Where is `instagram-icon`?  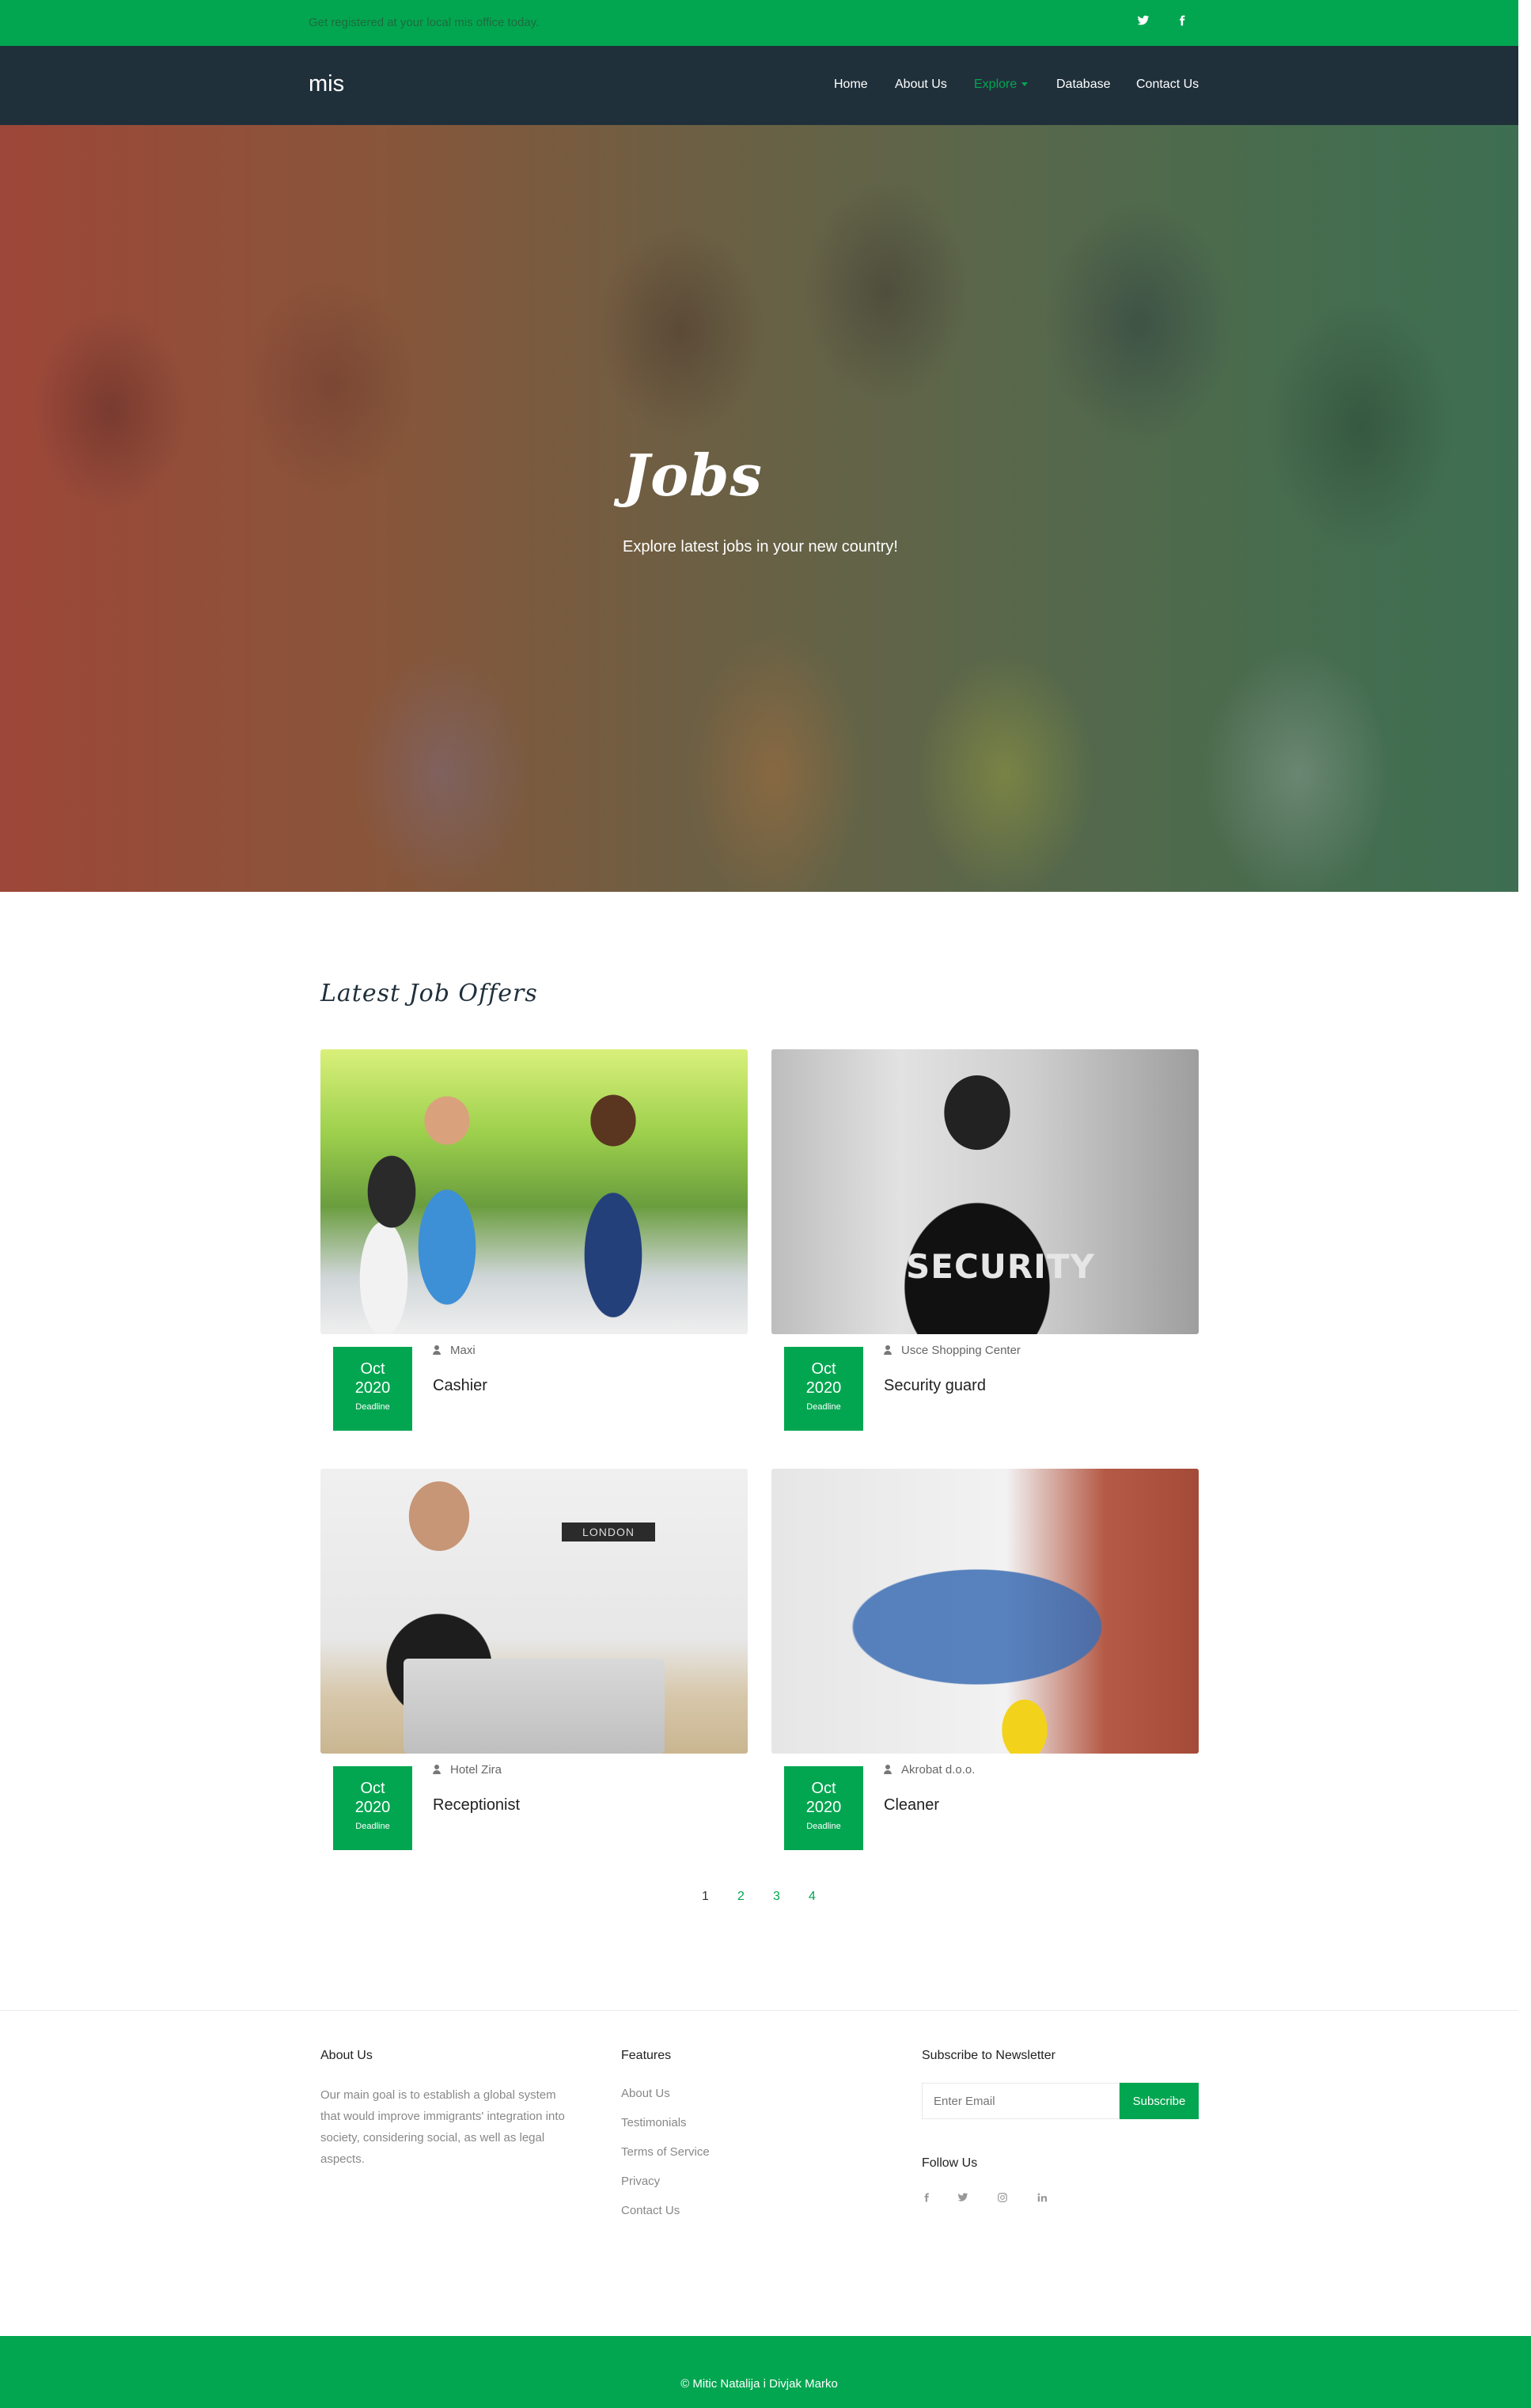 instagram-icon is located at coordinates (1002, 2198).